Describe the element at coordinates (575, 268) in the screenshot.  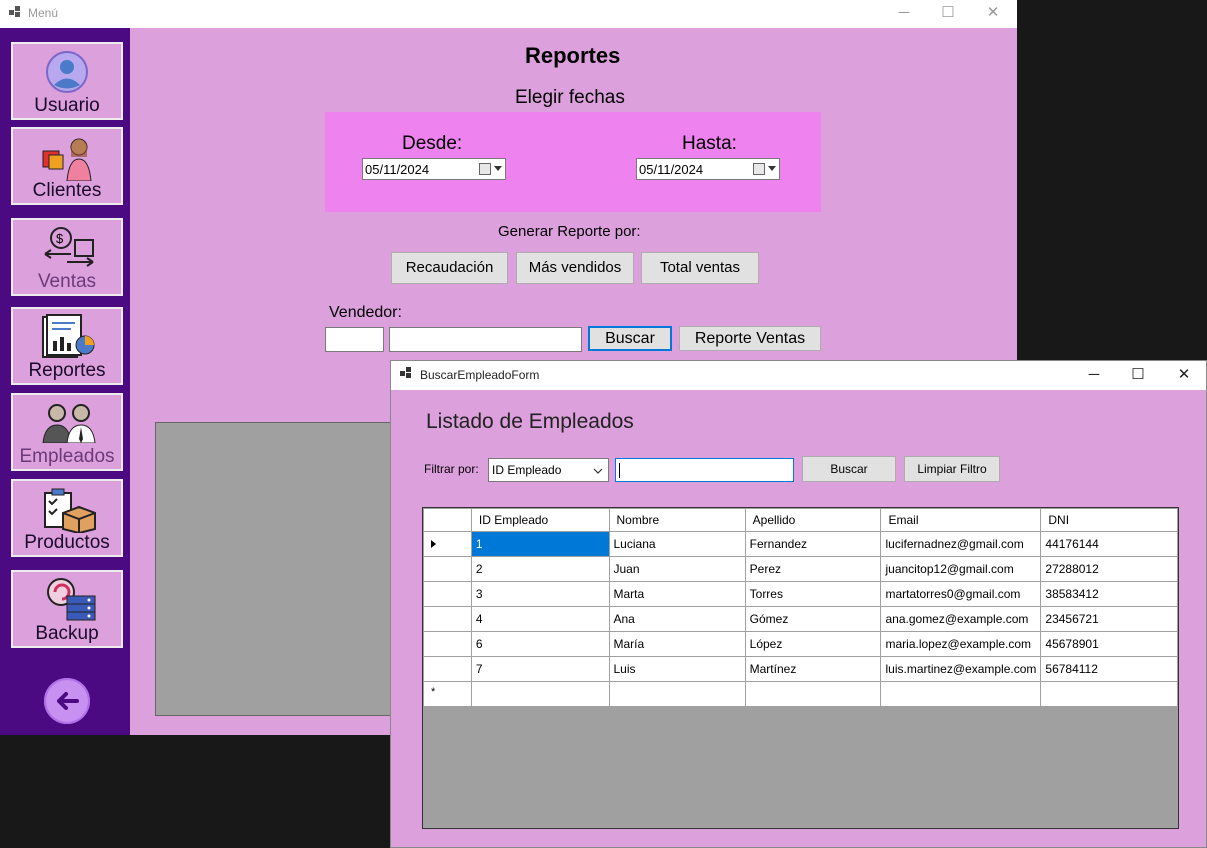
I see `mas-vendidos-button: Más vendidos` at that location.